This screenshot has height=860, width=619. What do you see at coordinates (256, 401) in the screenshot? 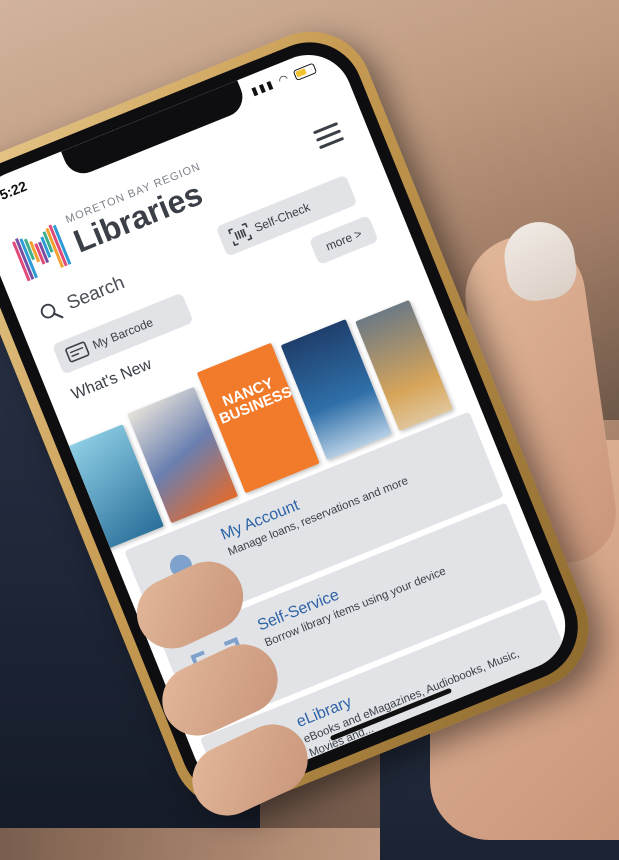
I see `book-title: NANCY BUSINESS` at bounding box center [256, 401].